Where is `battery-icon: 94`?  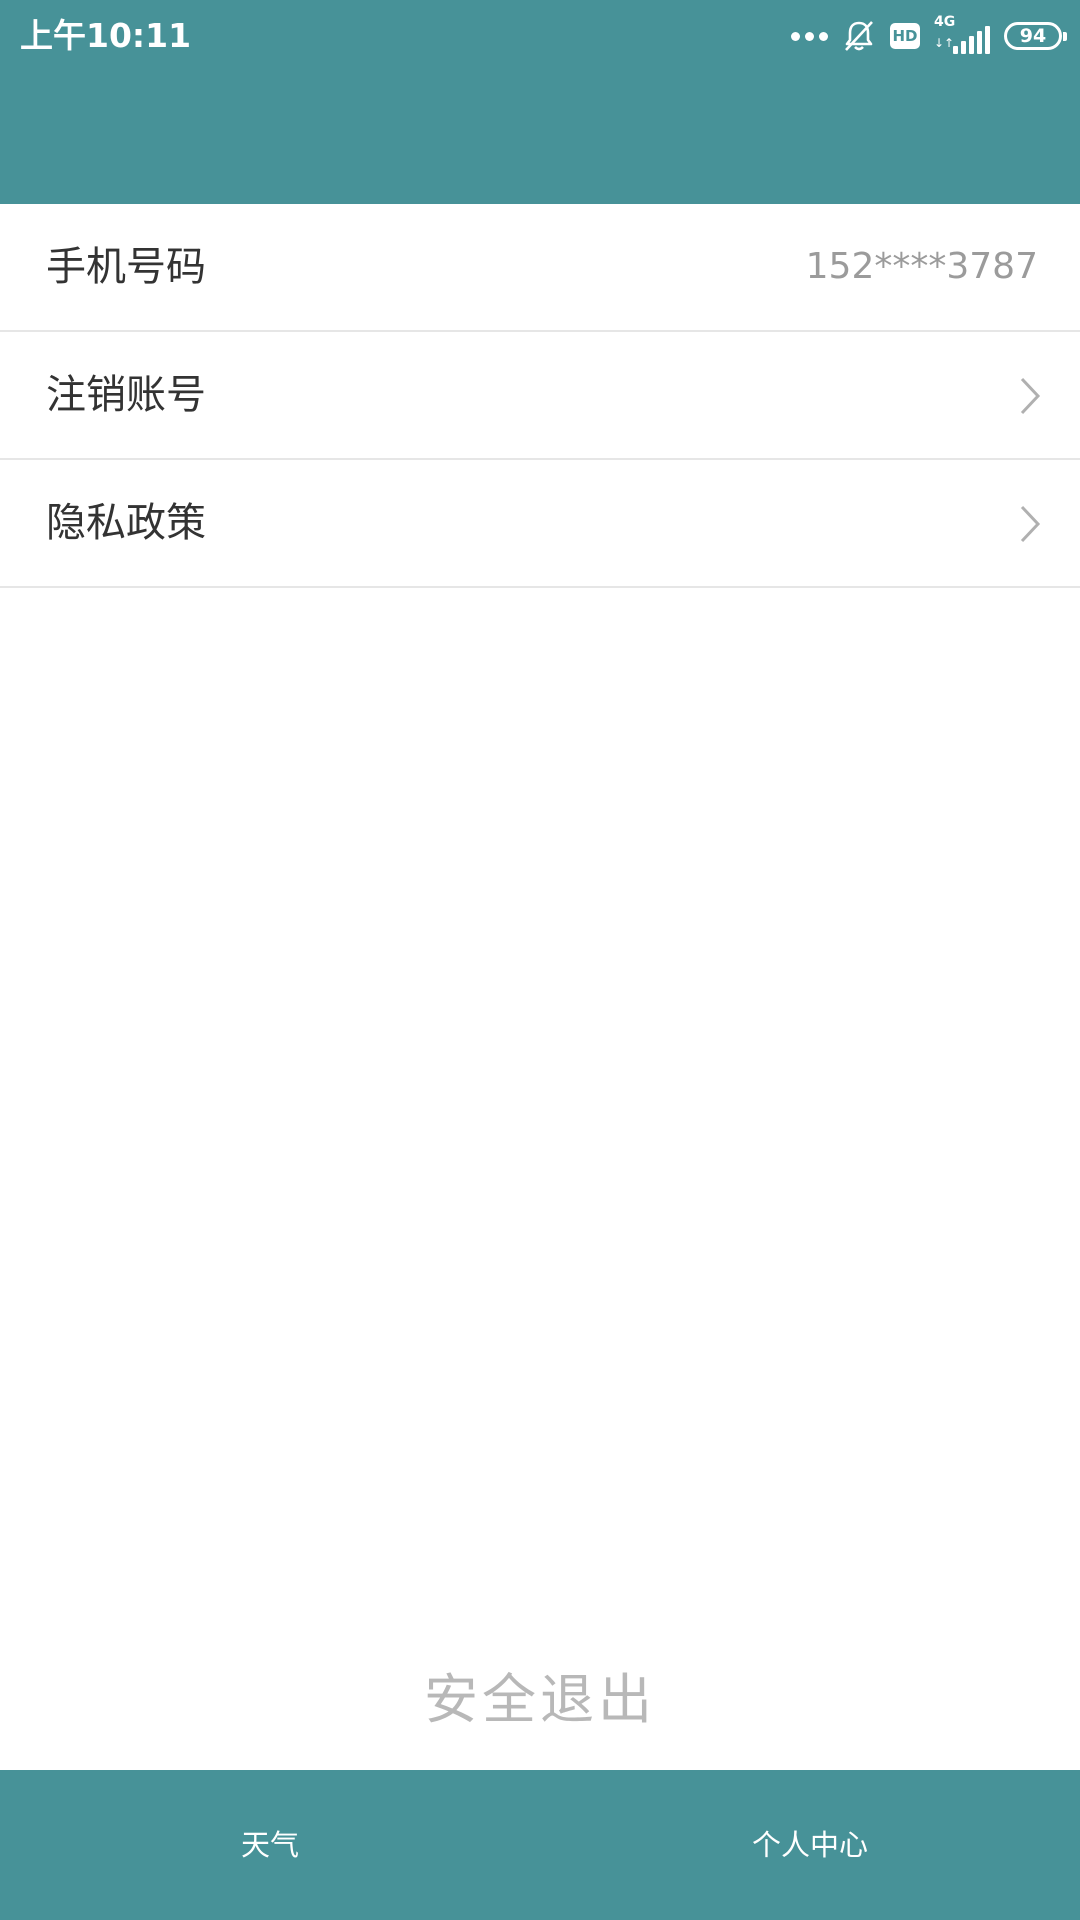 battery-icon: 94 is located at coordinates (1035, 36).